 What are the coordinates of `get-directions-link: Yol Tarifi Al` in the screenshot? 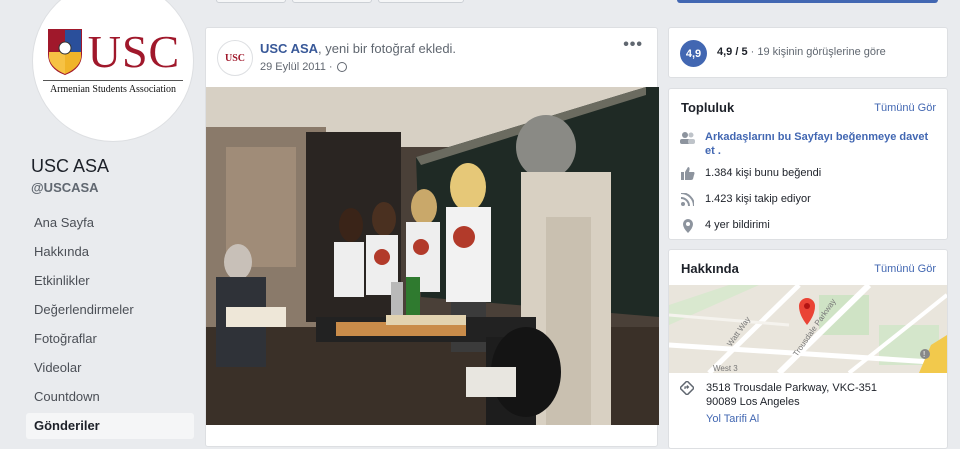 It's located at (732, 419).